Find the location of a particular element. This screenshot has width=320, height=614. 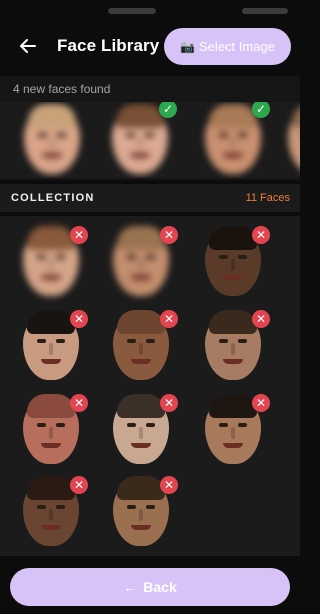

face-boy is located at coordinates (140, 139).